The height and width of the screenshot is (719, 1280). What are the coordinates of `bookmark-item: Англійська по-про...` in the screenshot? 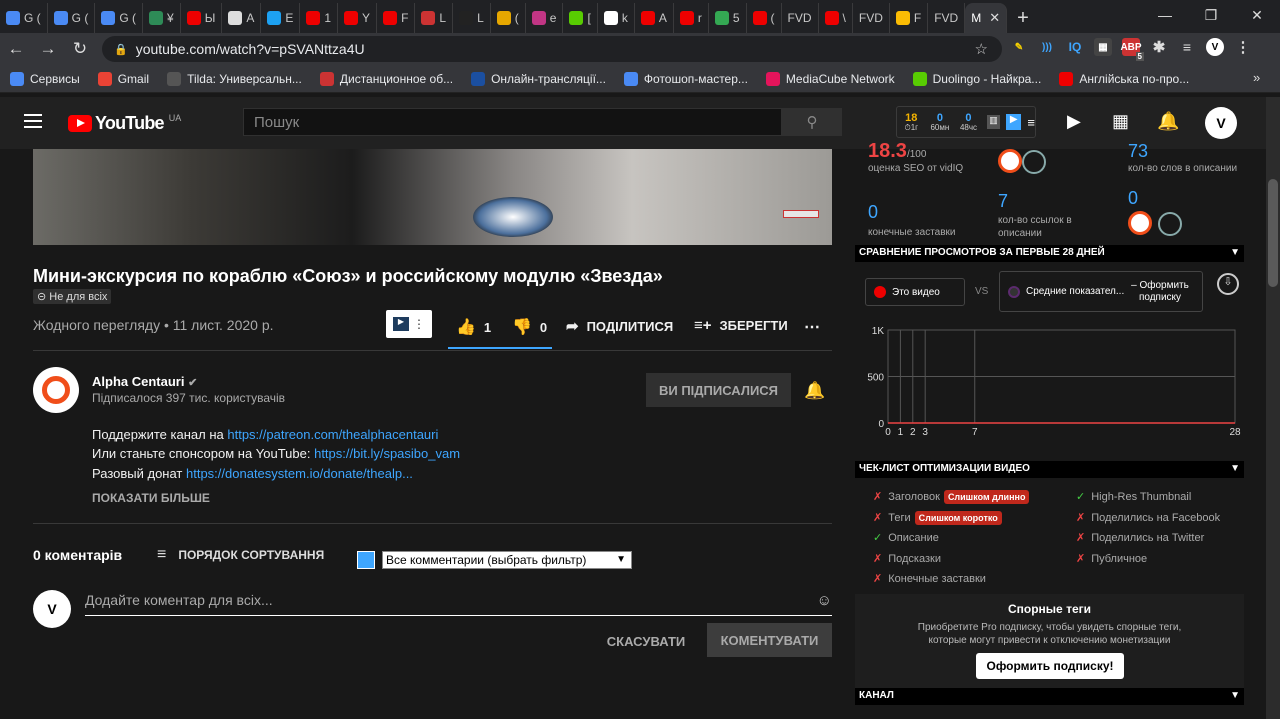 It's located at (1124, 78).